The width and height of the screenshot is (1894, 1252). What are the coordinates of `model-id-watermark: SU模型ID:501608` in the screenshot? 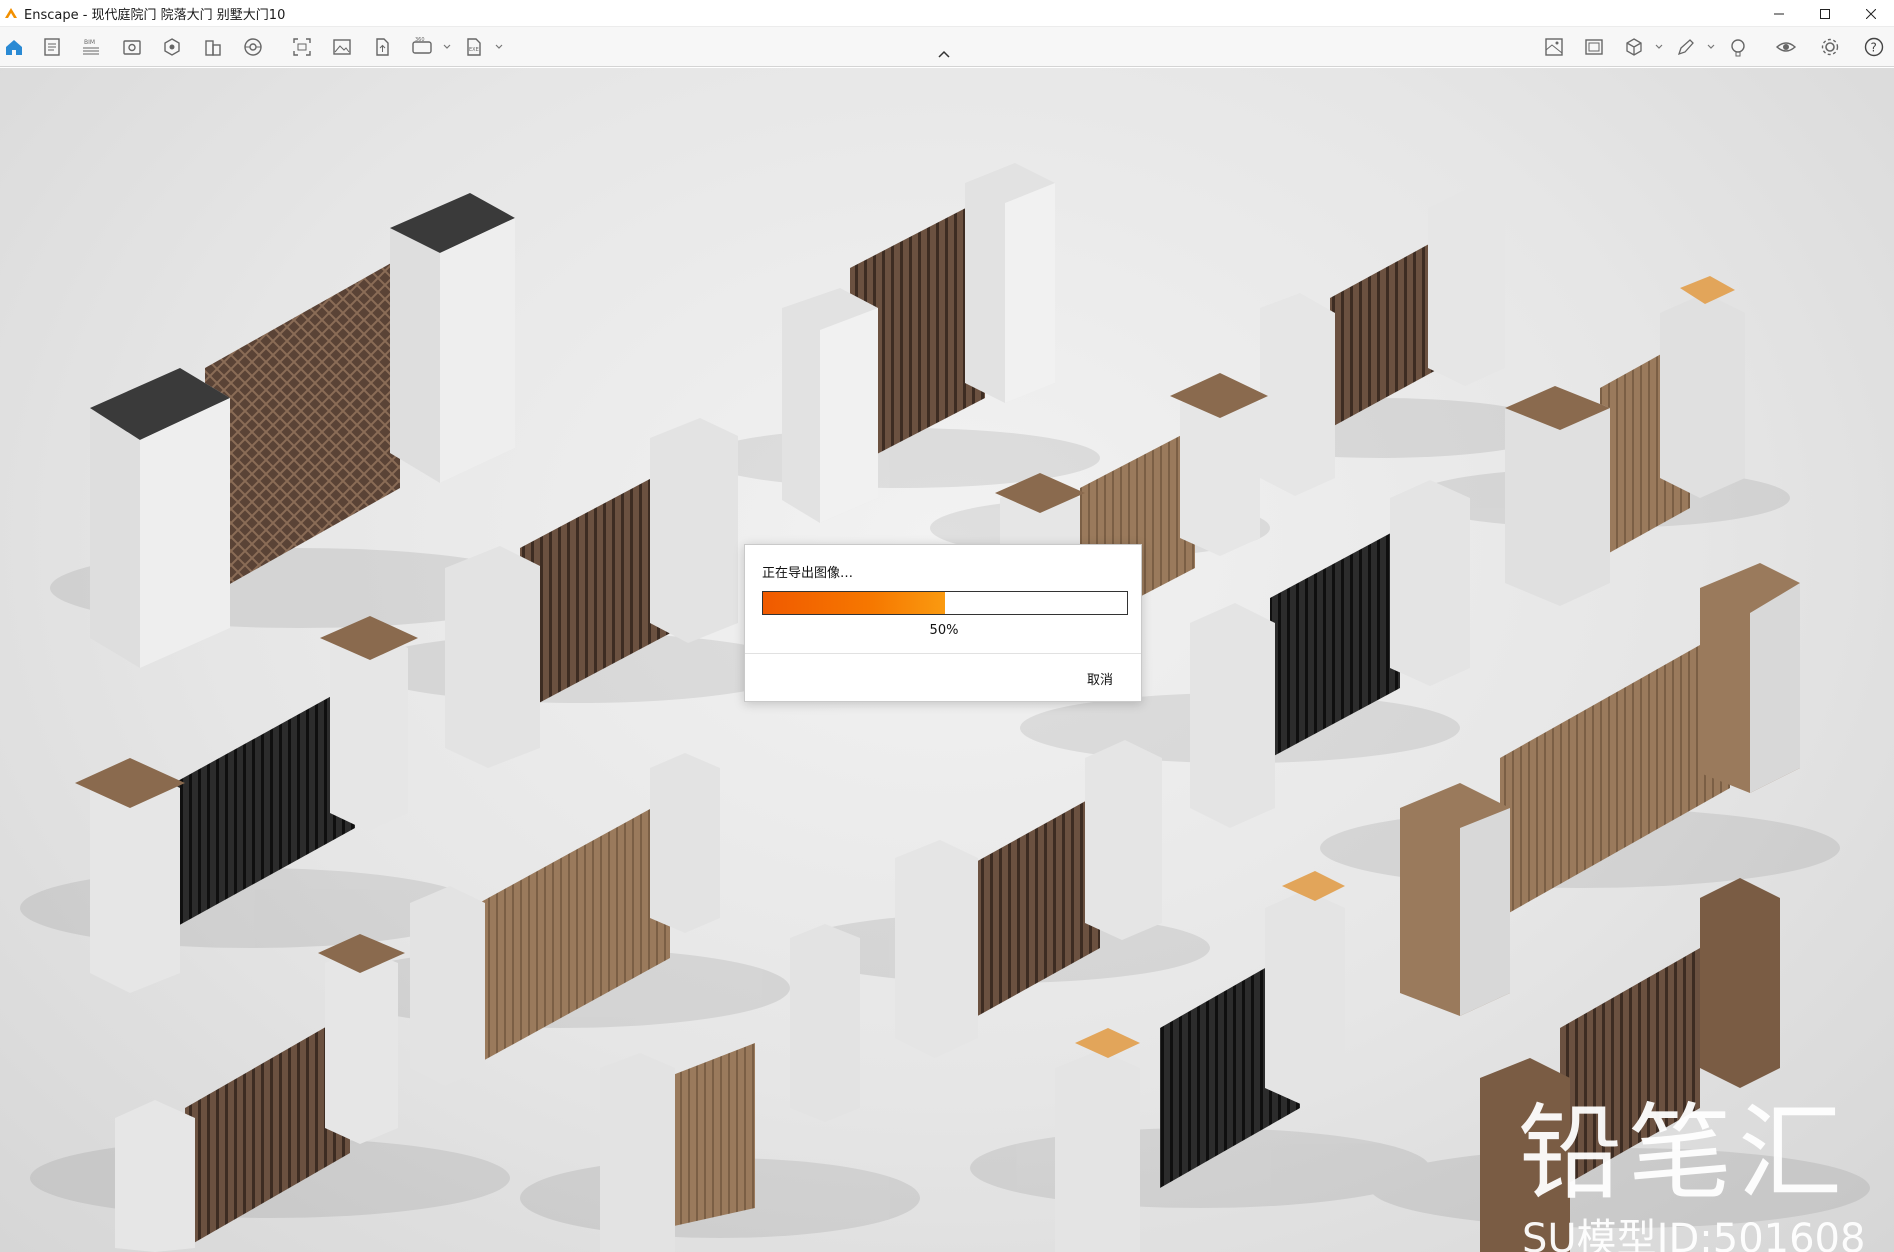 It's located at (1694, 1234).